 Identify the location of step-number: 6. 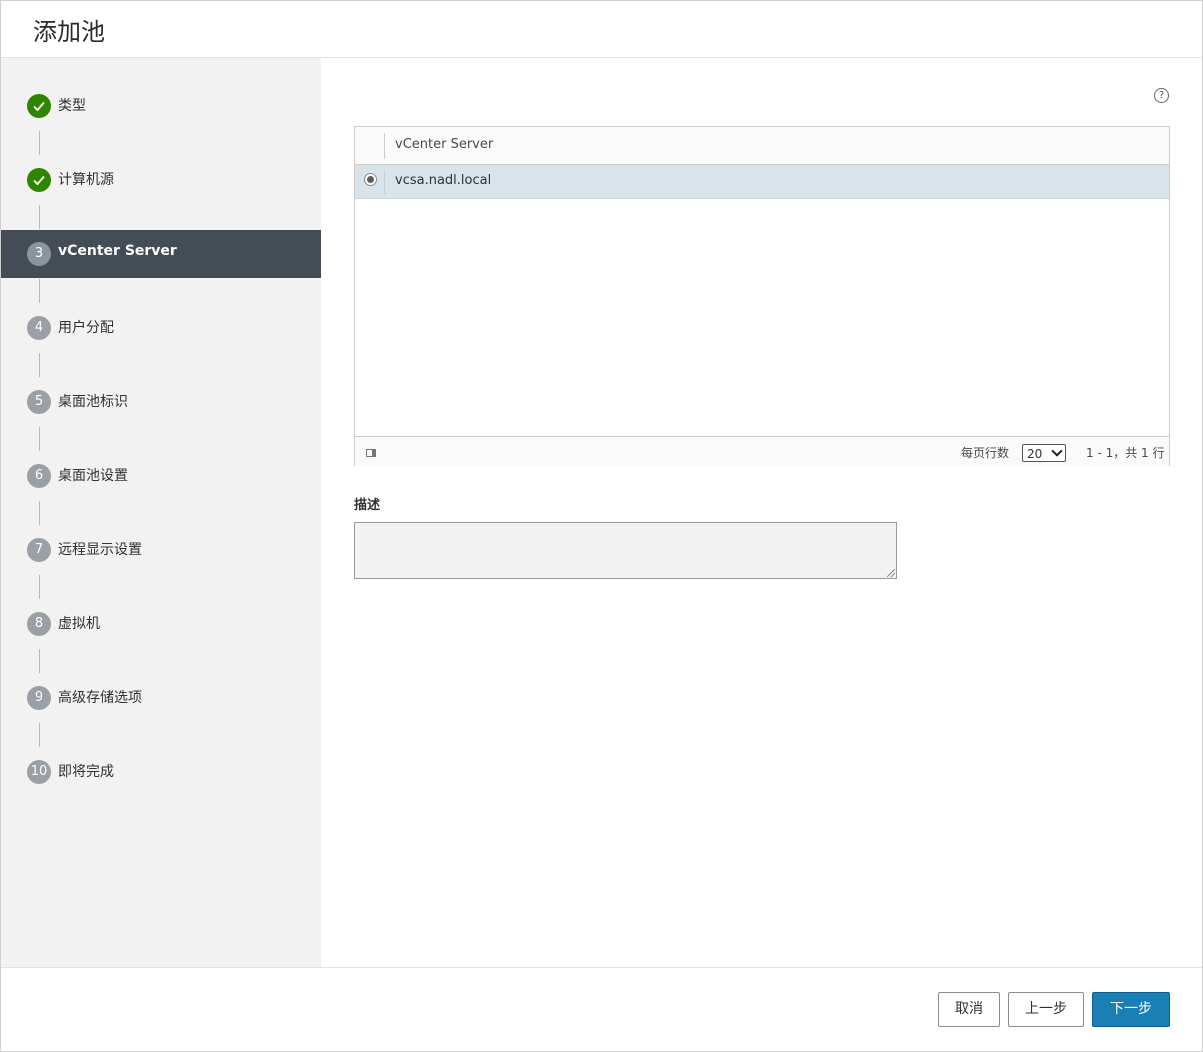
(39, 476).